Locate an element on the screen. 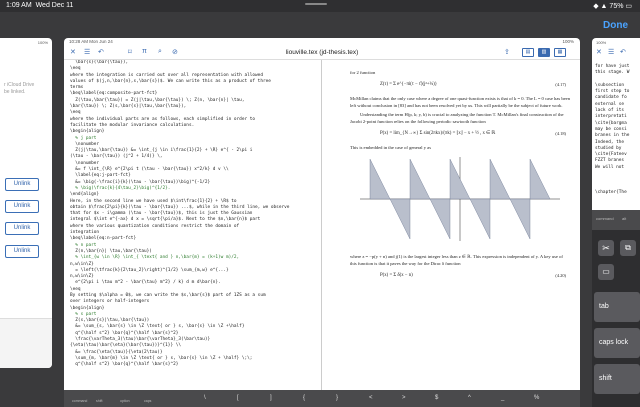 This screenshot has width=640, height=407. unlink-button-3: Unlink is located at coordinates (22, 228).